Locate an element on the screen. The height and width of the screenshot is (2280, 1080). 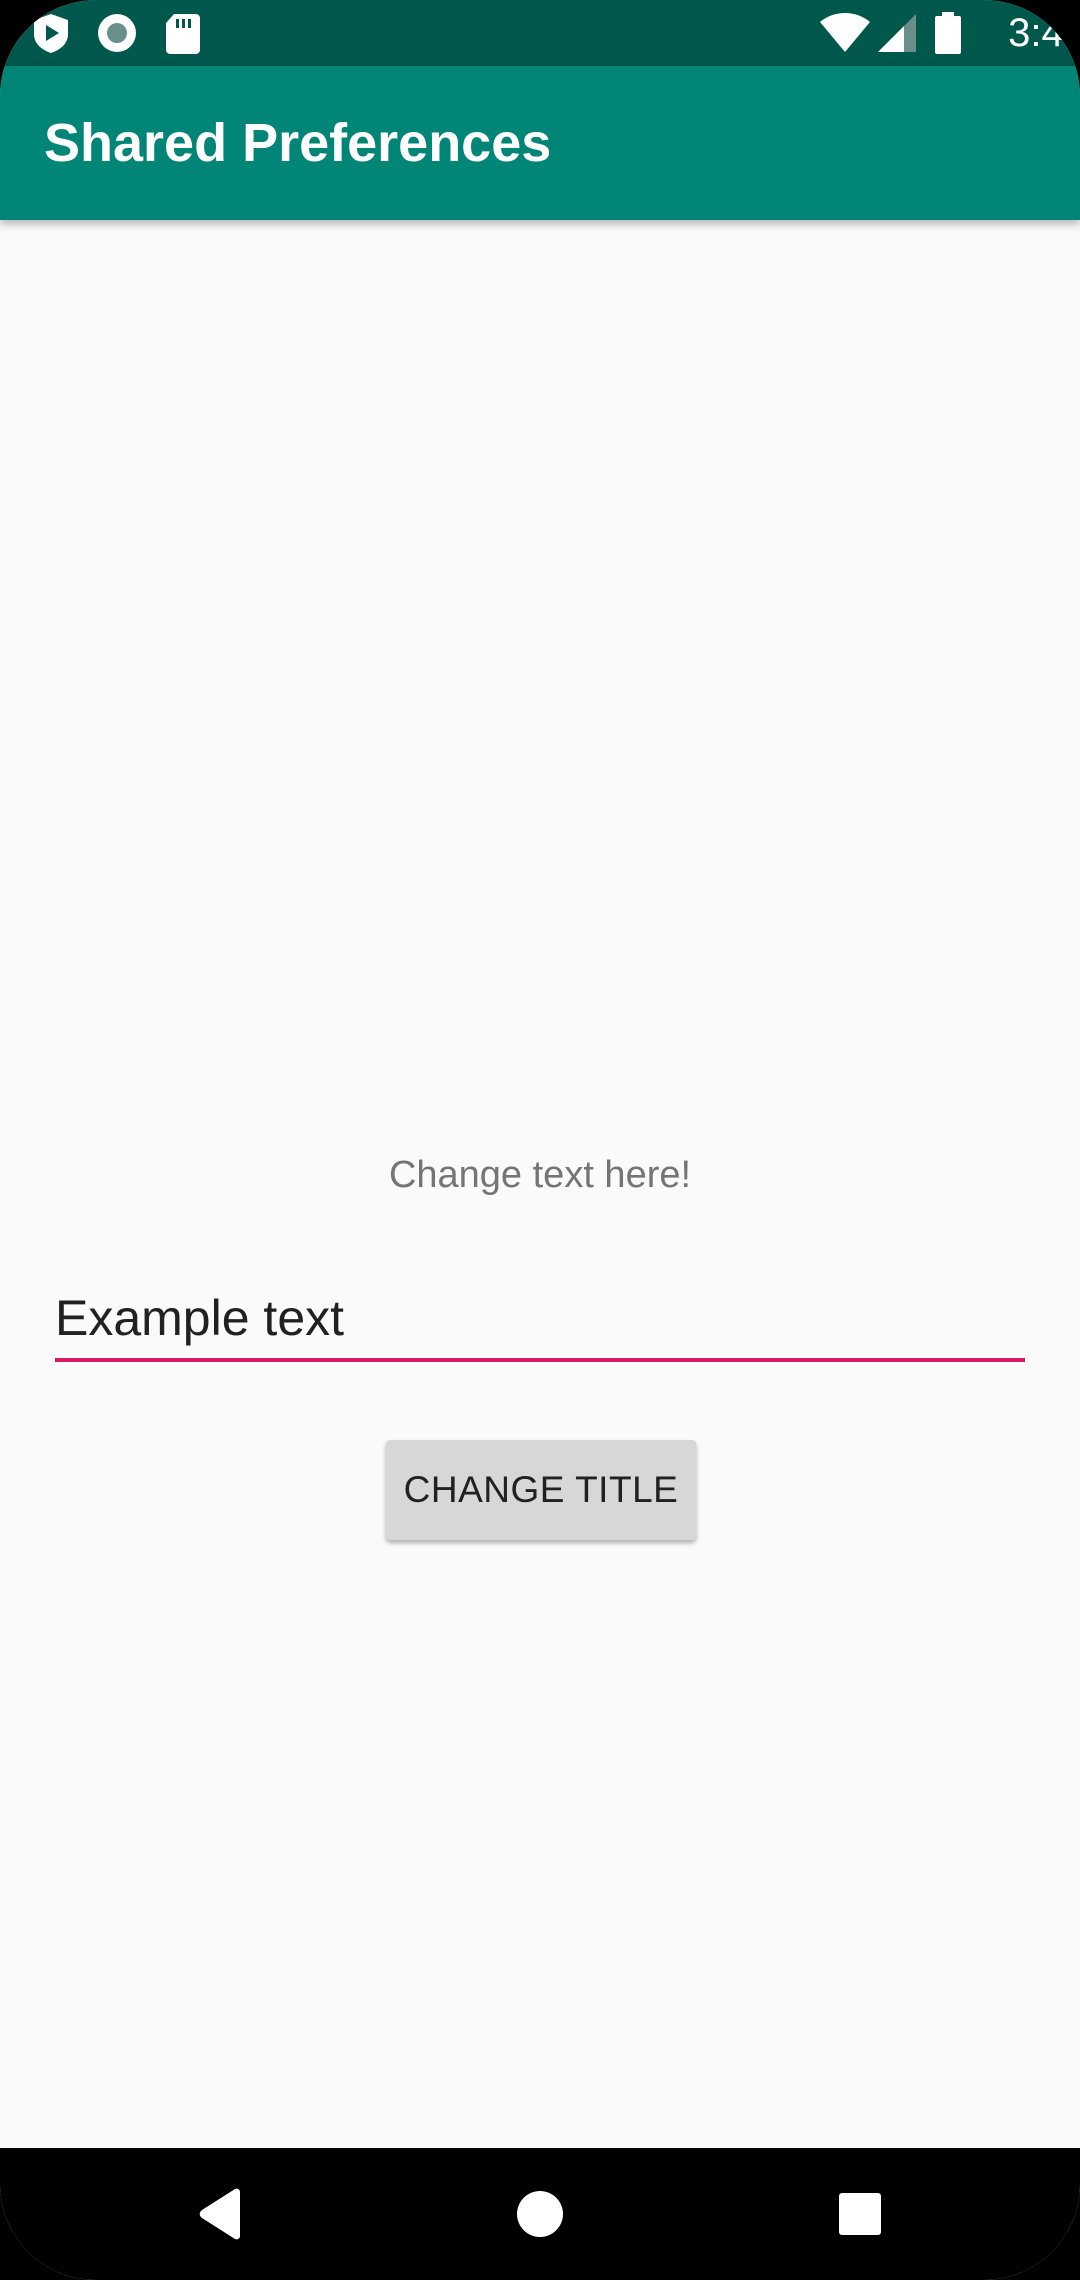
status-time: 3:47 is located at coordinates (1044, 33).